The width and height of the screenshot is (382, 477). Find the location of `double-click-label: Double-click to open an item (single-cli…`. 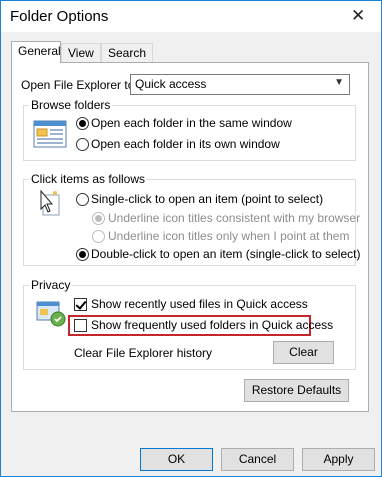

double-click-label: Double-click to open an item (single-cli… is located at coordinates (225, 254).